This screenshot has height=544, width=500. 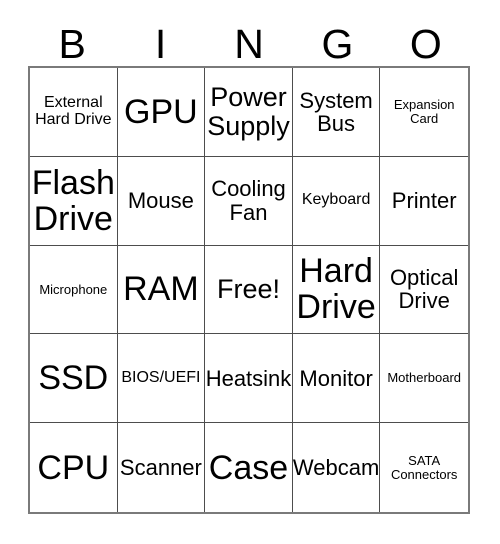 I want to click on bingo-free-space-cell: Free!, so click(x=249, y=290).